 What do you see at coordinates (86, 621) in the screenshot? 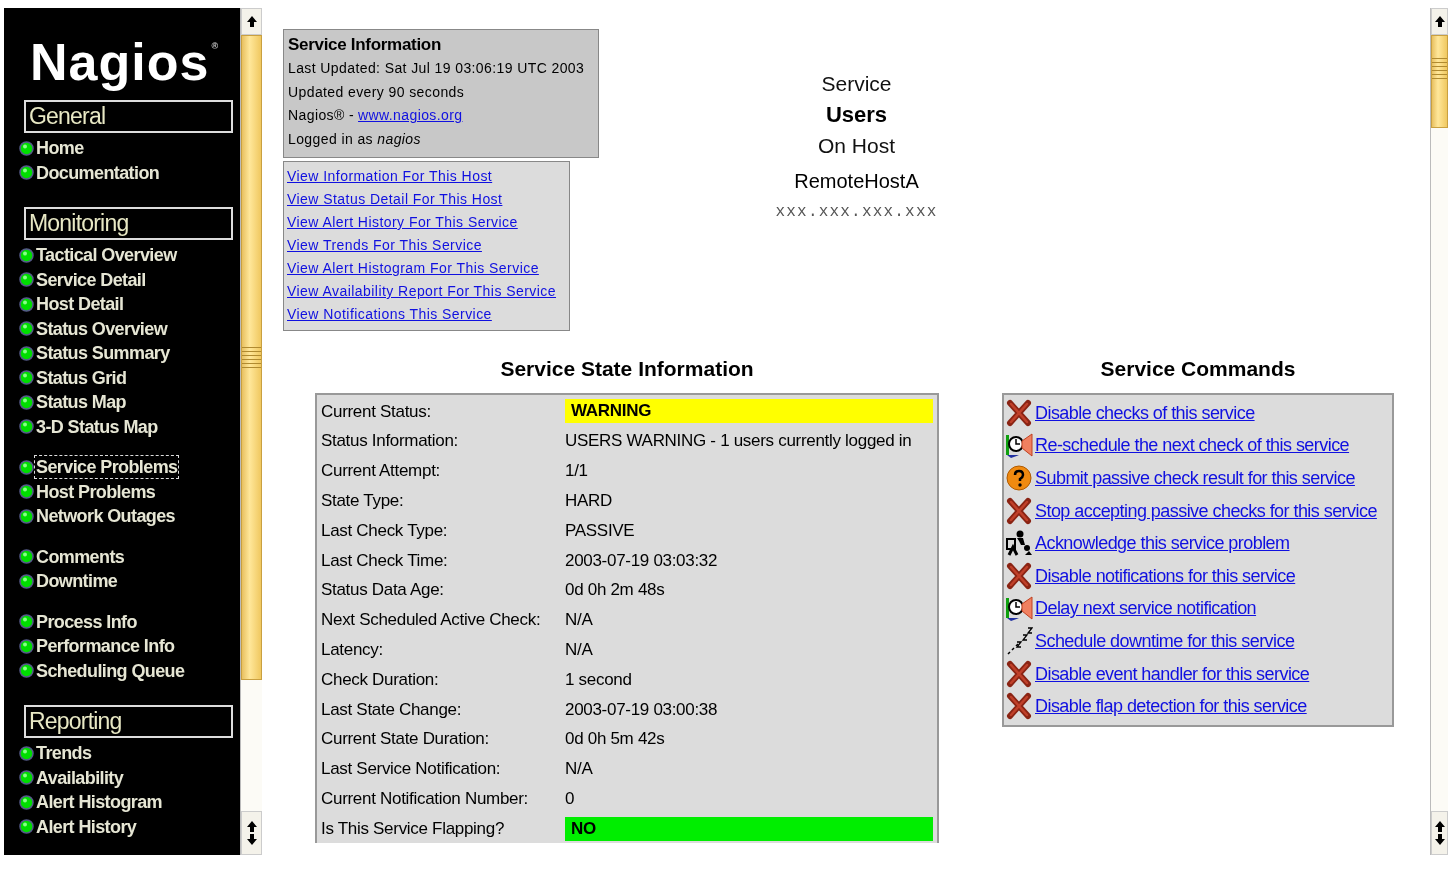
I see `nav-link: Process Info` at bounding box center [86, 621].